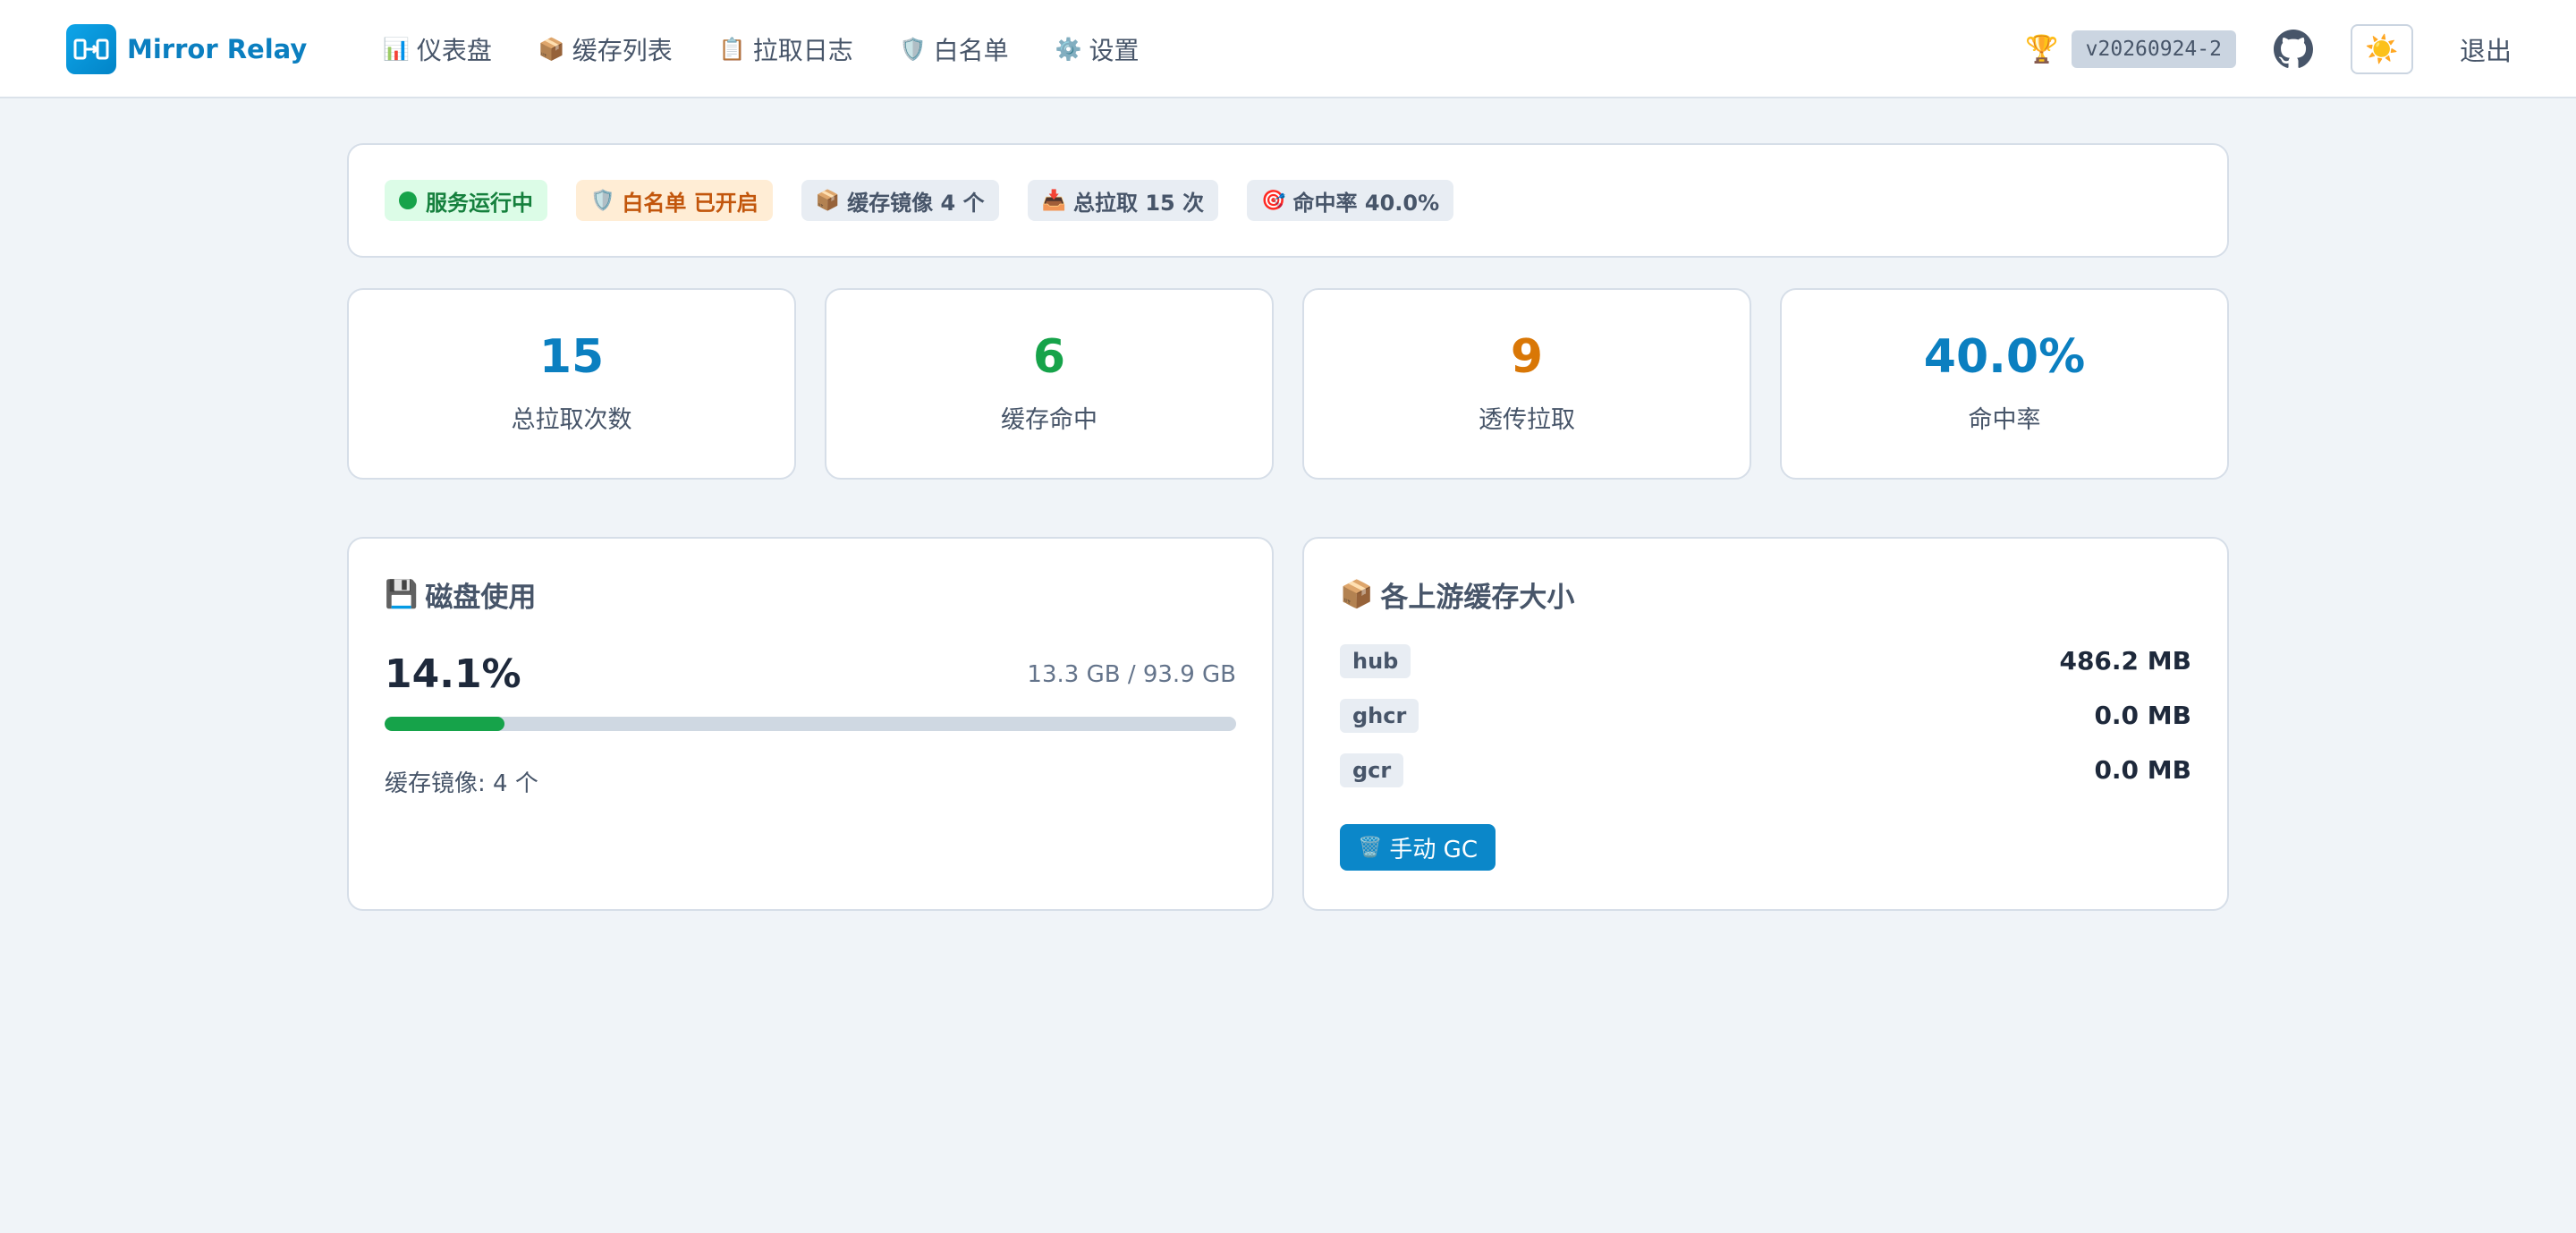  I want to click on disk-progress-fill, so click(445, 724).